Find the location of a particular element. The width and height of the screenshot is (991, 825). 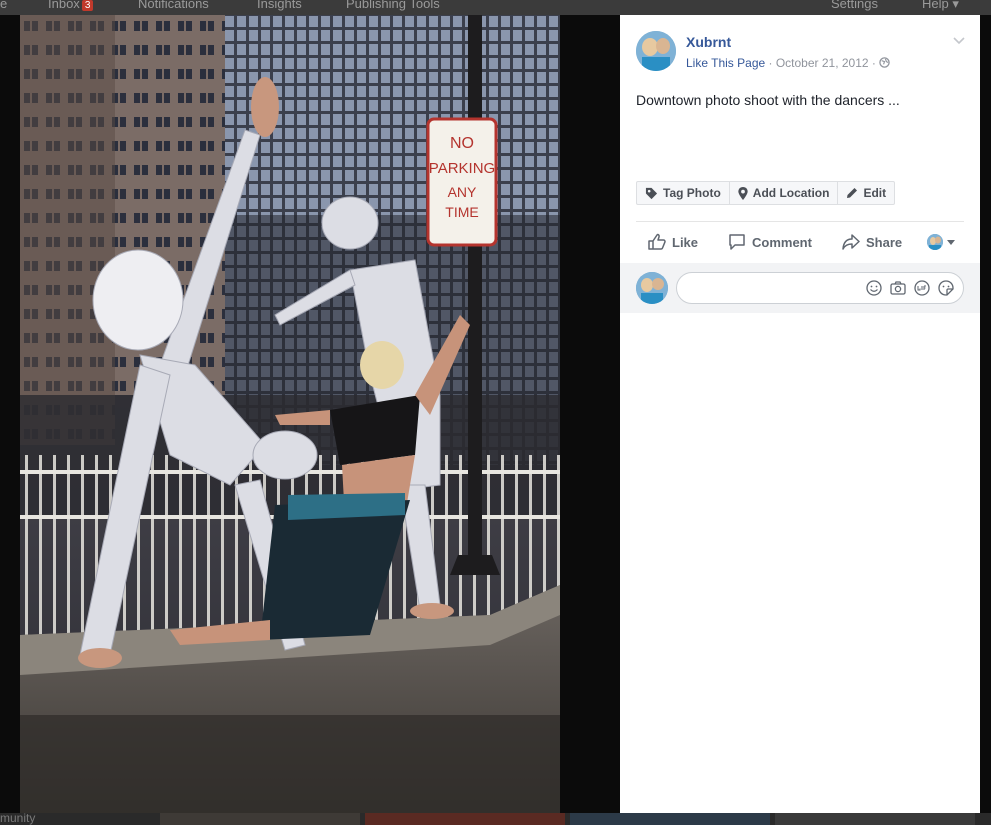

comment-bubble-icon is located at coordinates (737, 242).